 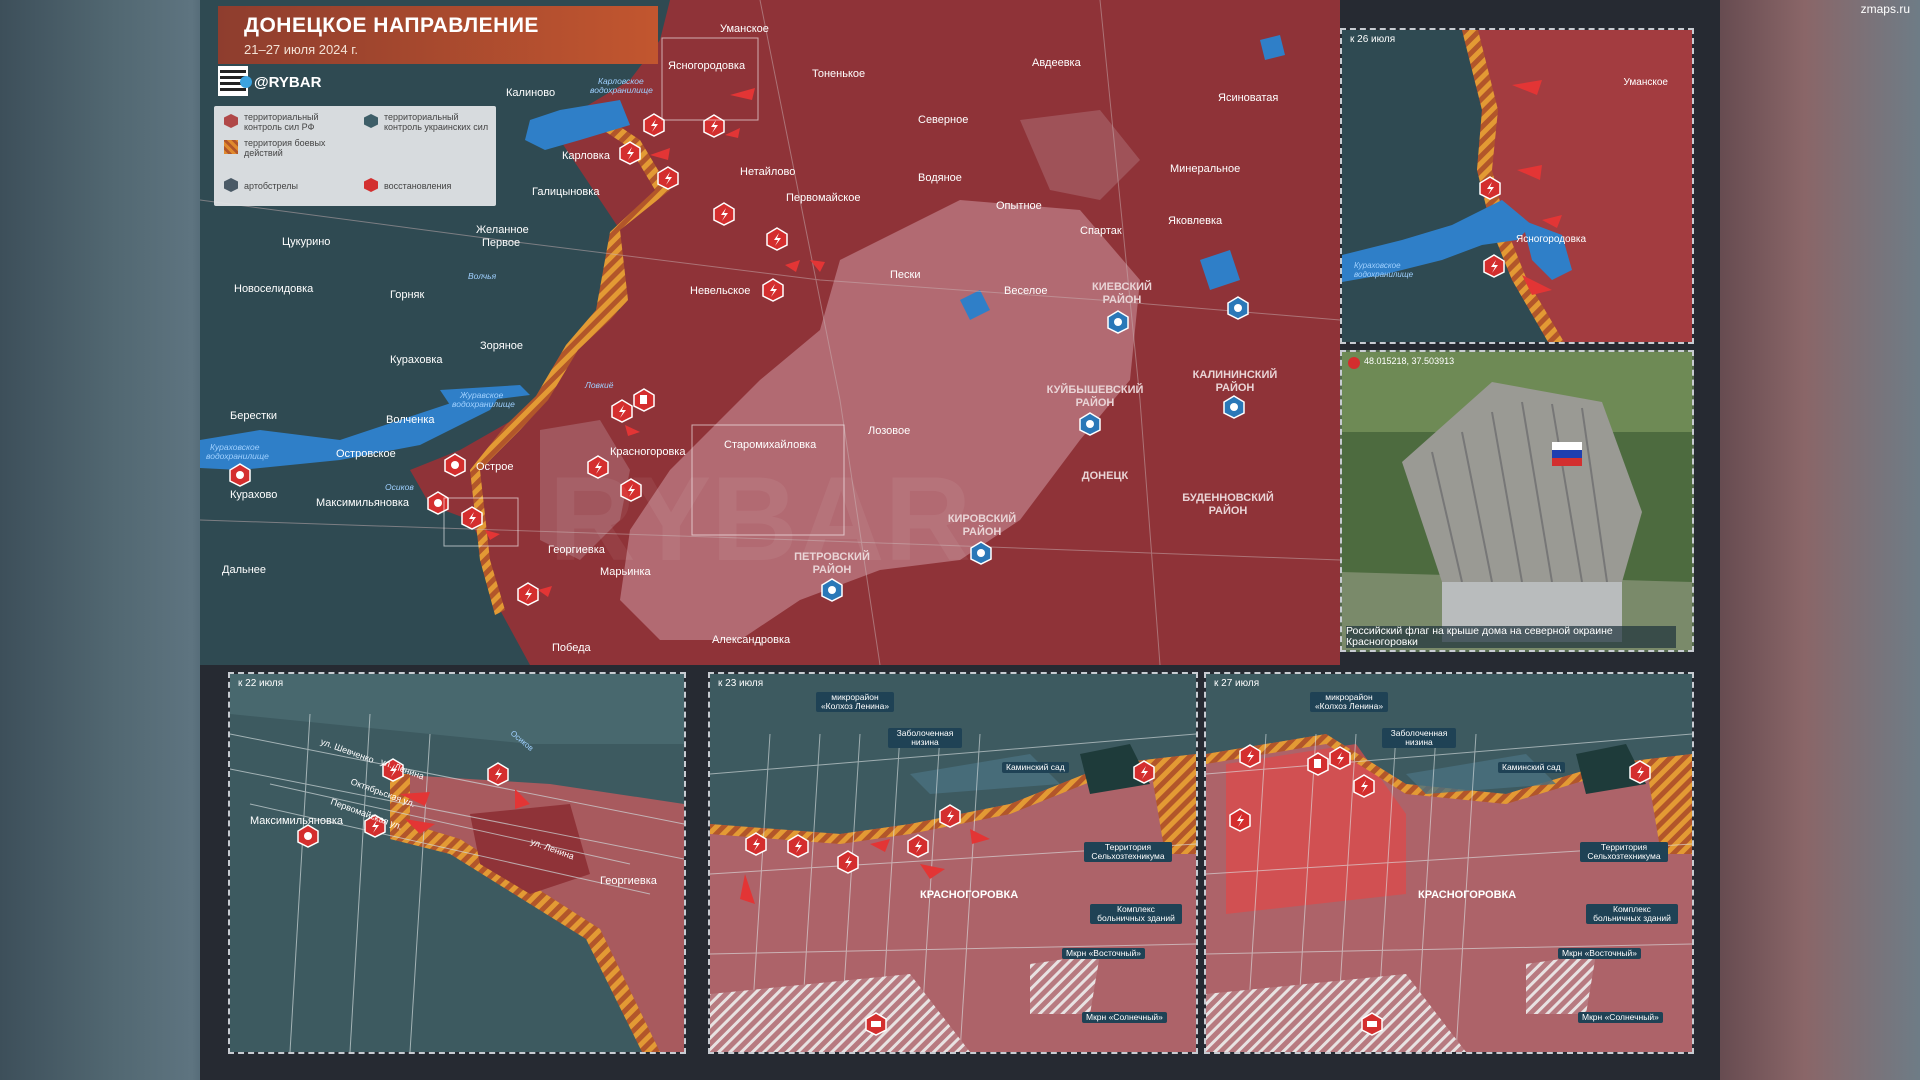 I want to click on svg-text: Волчья, so click(x=482, y=276).